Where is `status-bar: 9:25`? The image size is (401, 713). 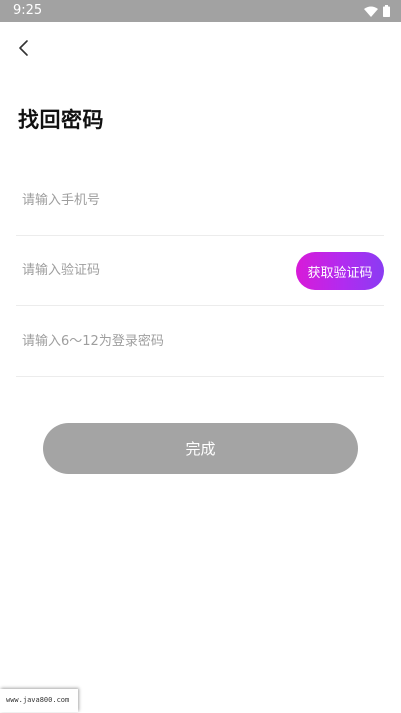 status-bar: 9:25 is located at coordinates (200, 11).